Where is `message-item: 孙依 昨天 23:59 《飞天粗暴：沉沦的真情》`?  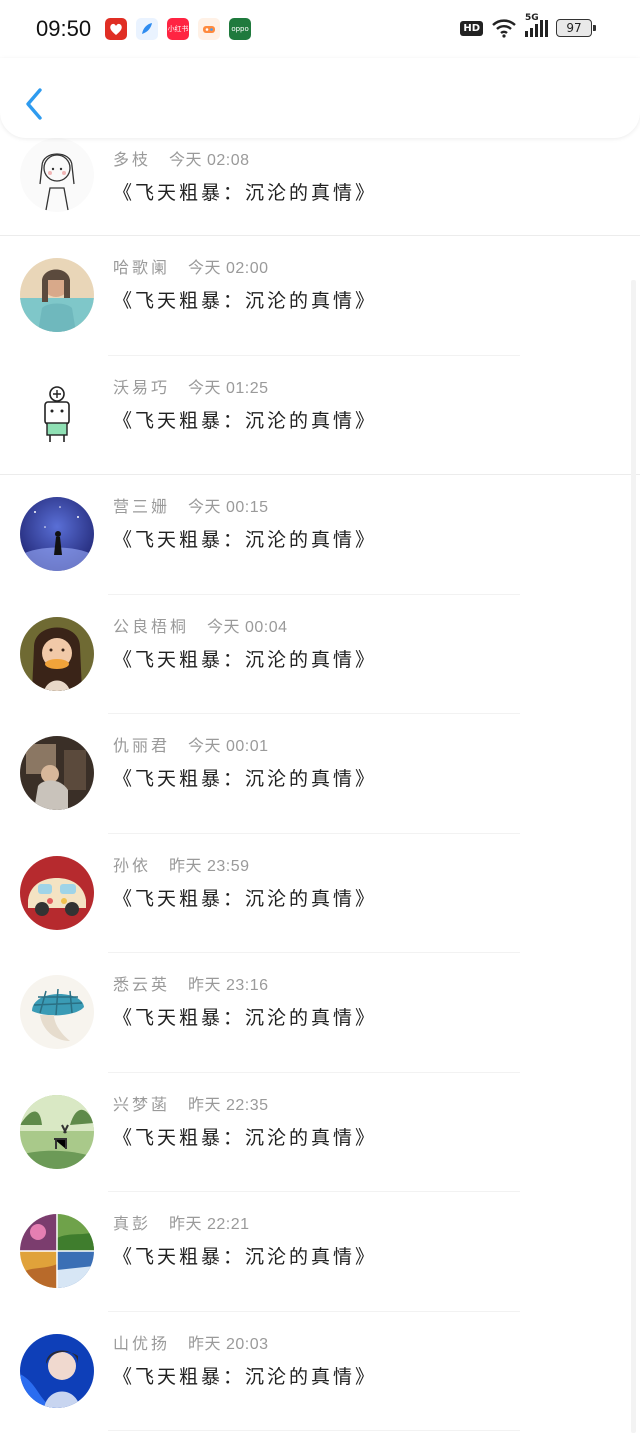
message-item: 孙依 昨天 23:59 《飞天粗暴：沉沦的真情》 is located at coordinates (320, 893).